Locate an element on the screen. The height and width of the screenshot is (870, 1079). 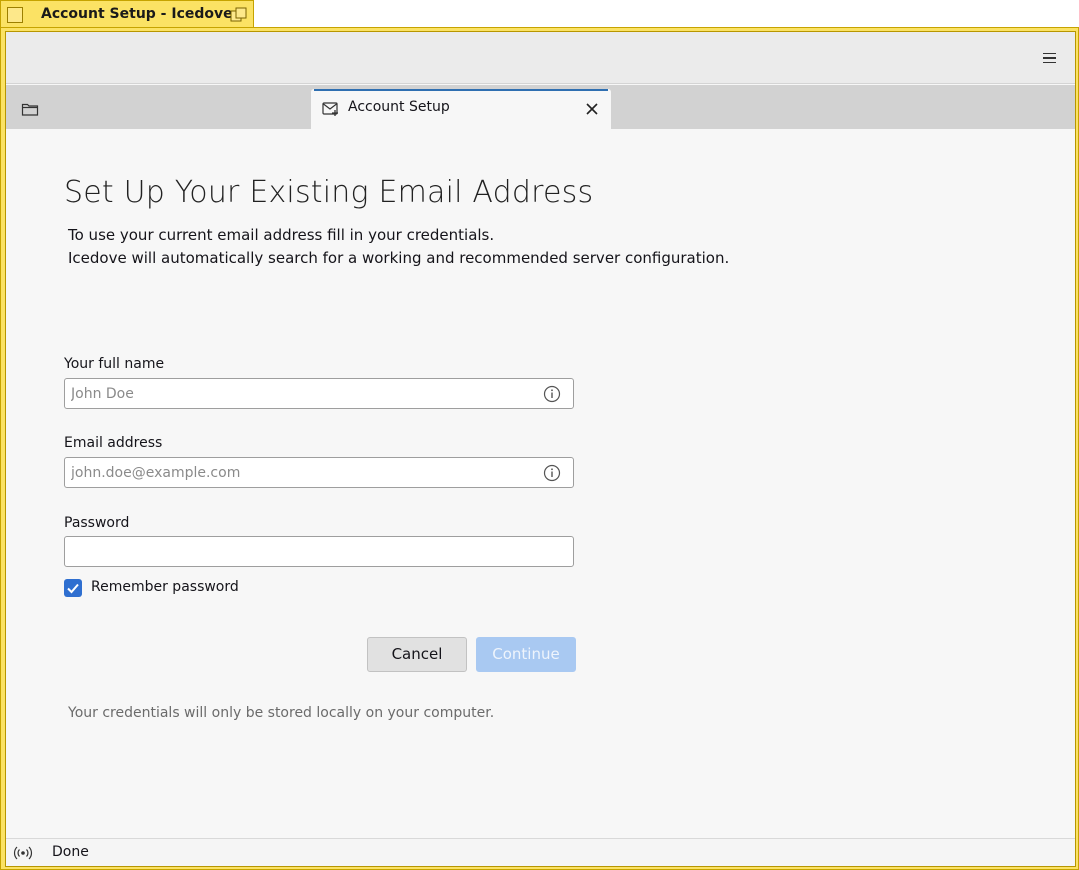
checkmark-icon is located at coordinates (73, 588).